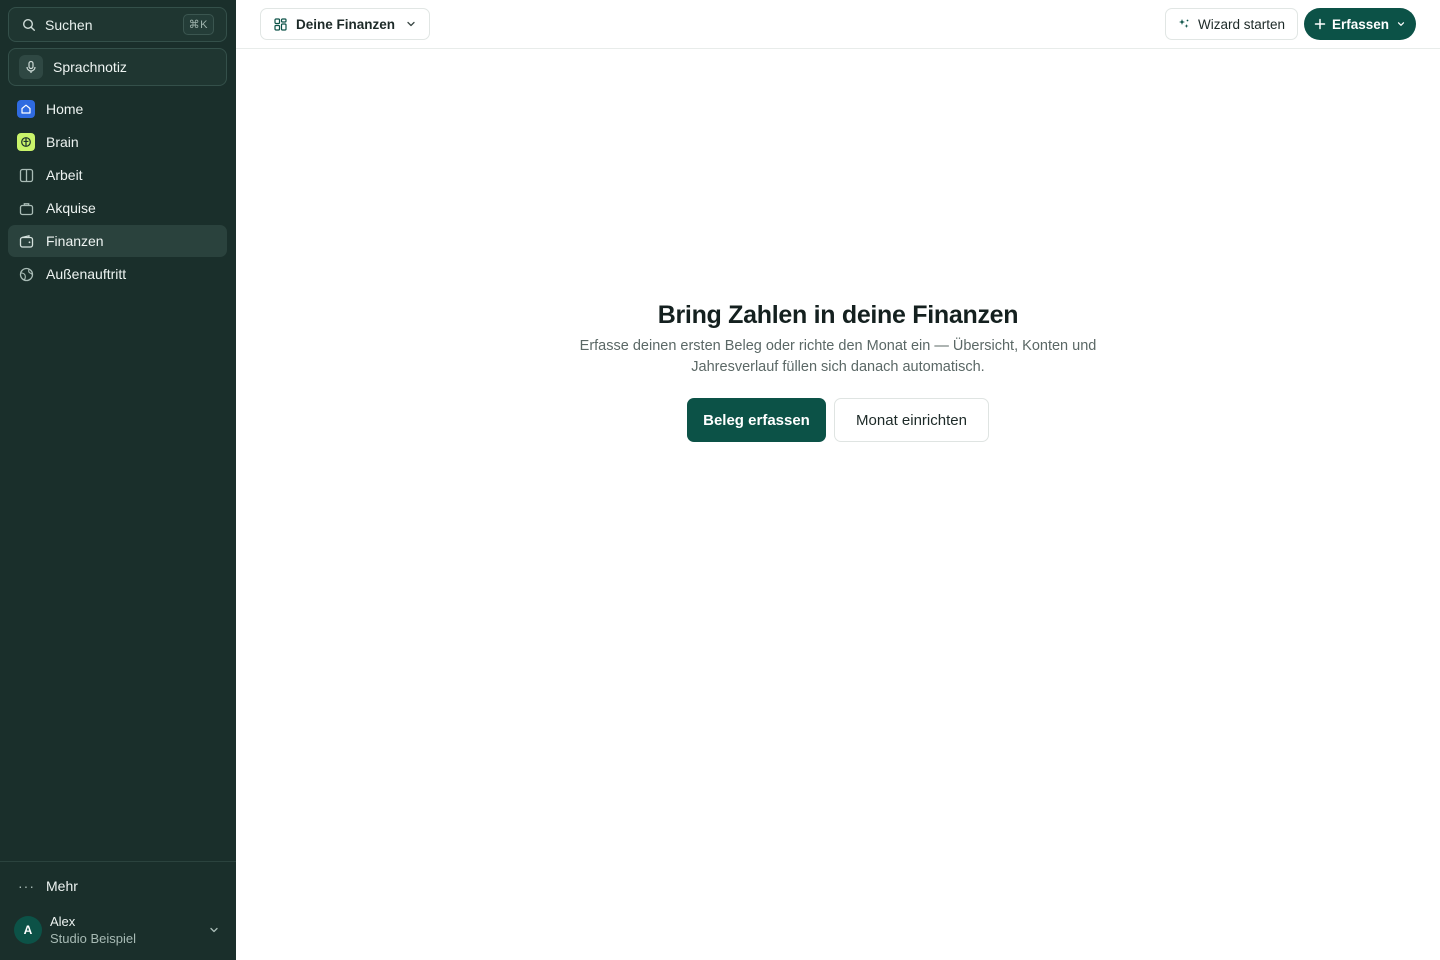  What do you see at coordinates (93, 938) in the screenshot?
I see `account-org: Studio Beispiel` at bounding box center [93, 938].